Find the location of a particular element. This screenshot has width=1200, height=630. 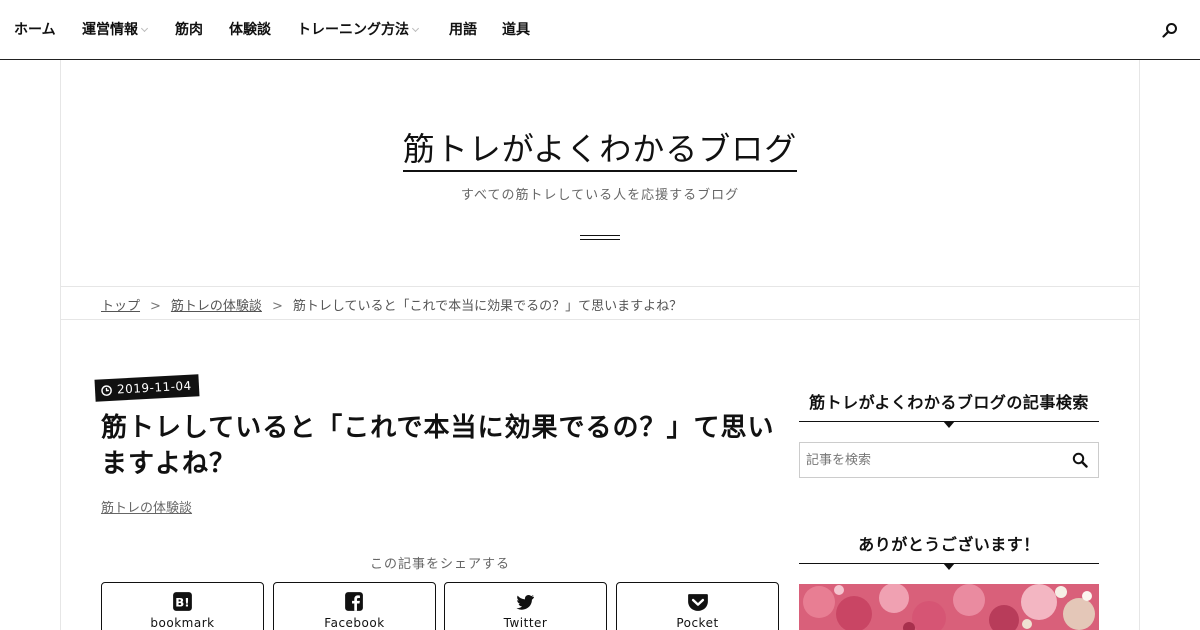

svg-text: B! is located at coordinates (182, 602).